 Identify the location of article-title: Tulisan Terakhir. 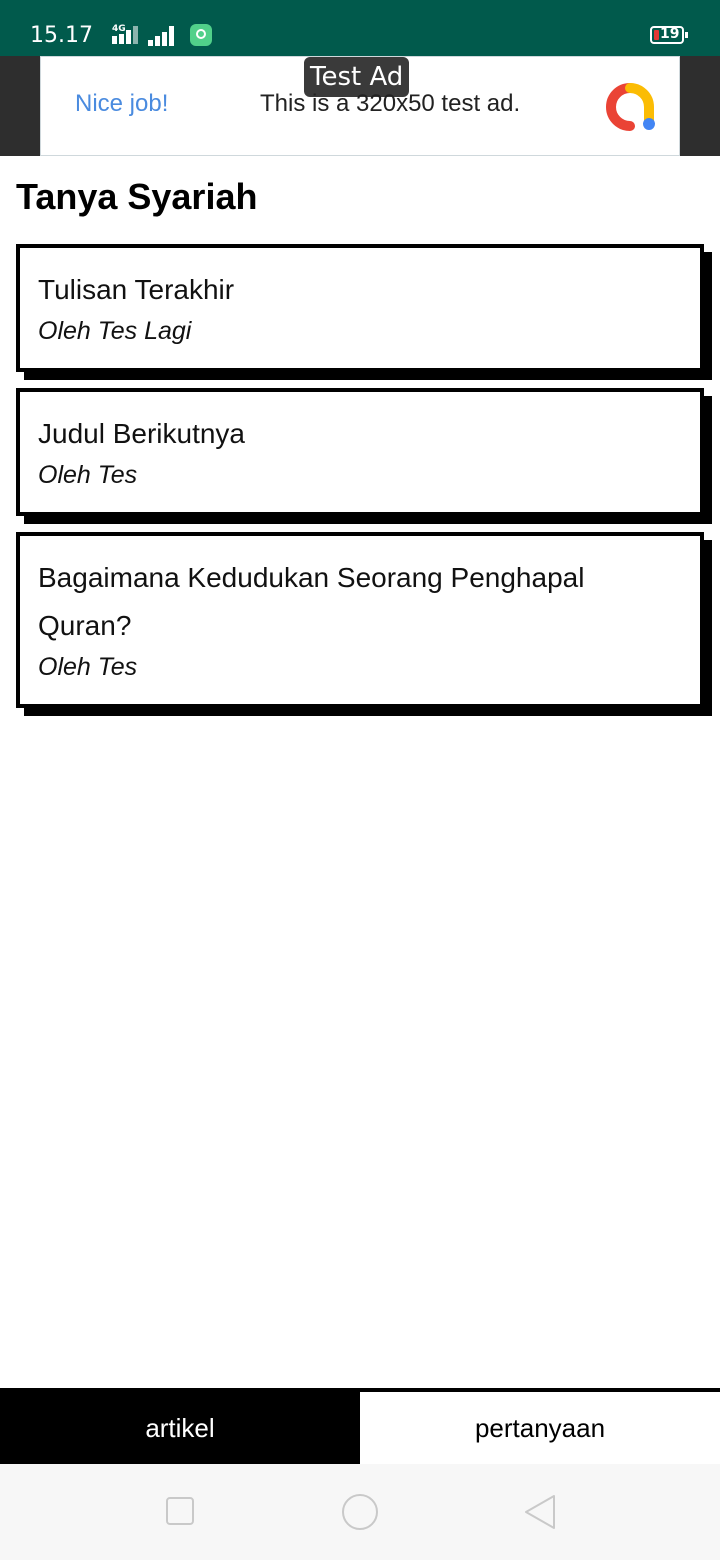
(136, 289).